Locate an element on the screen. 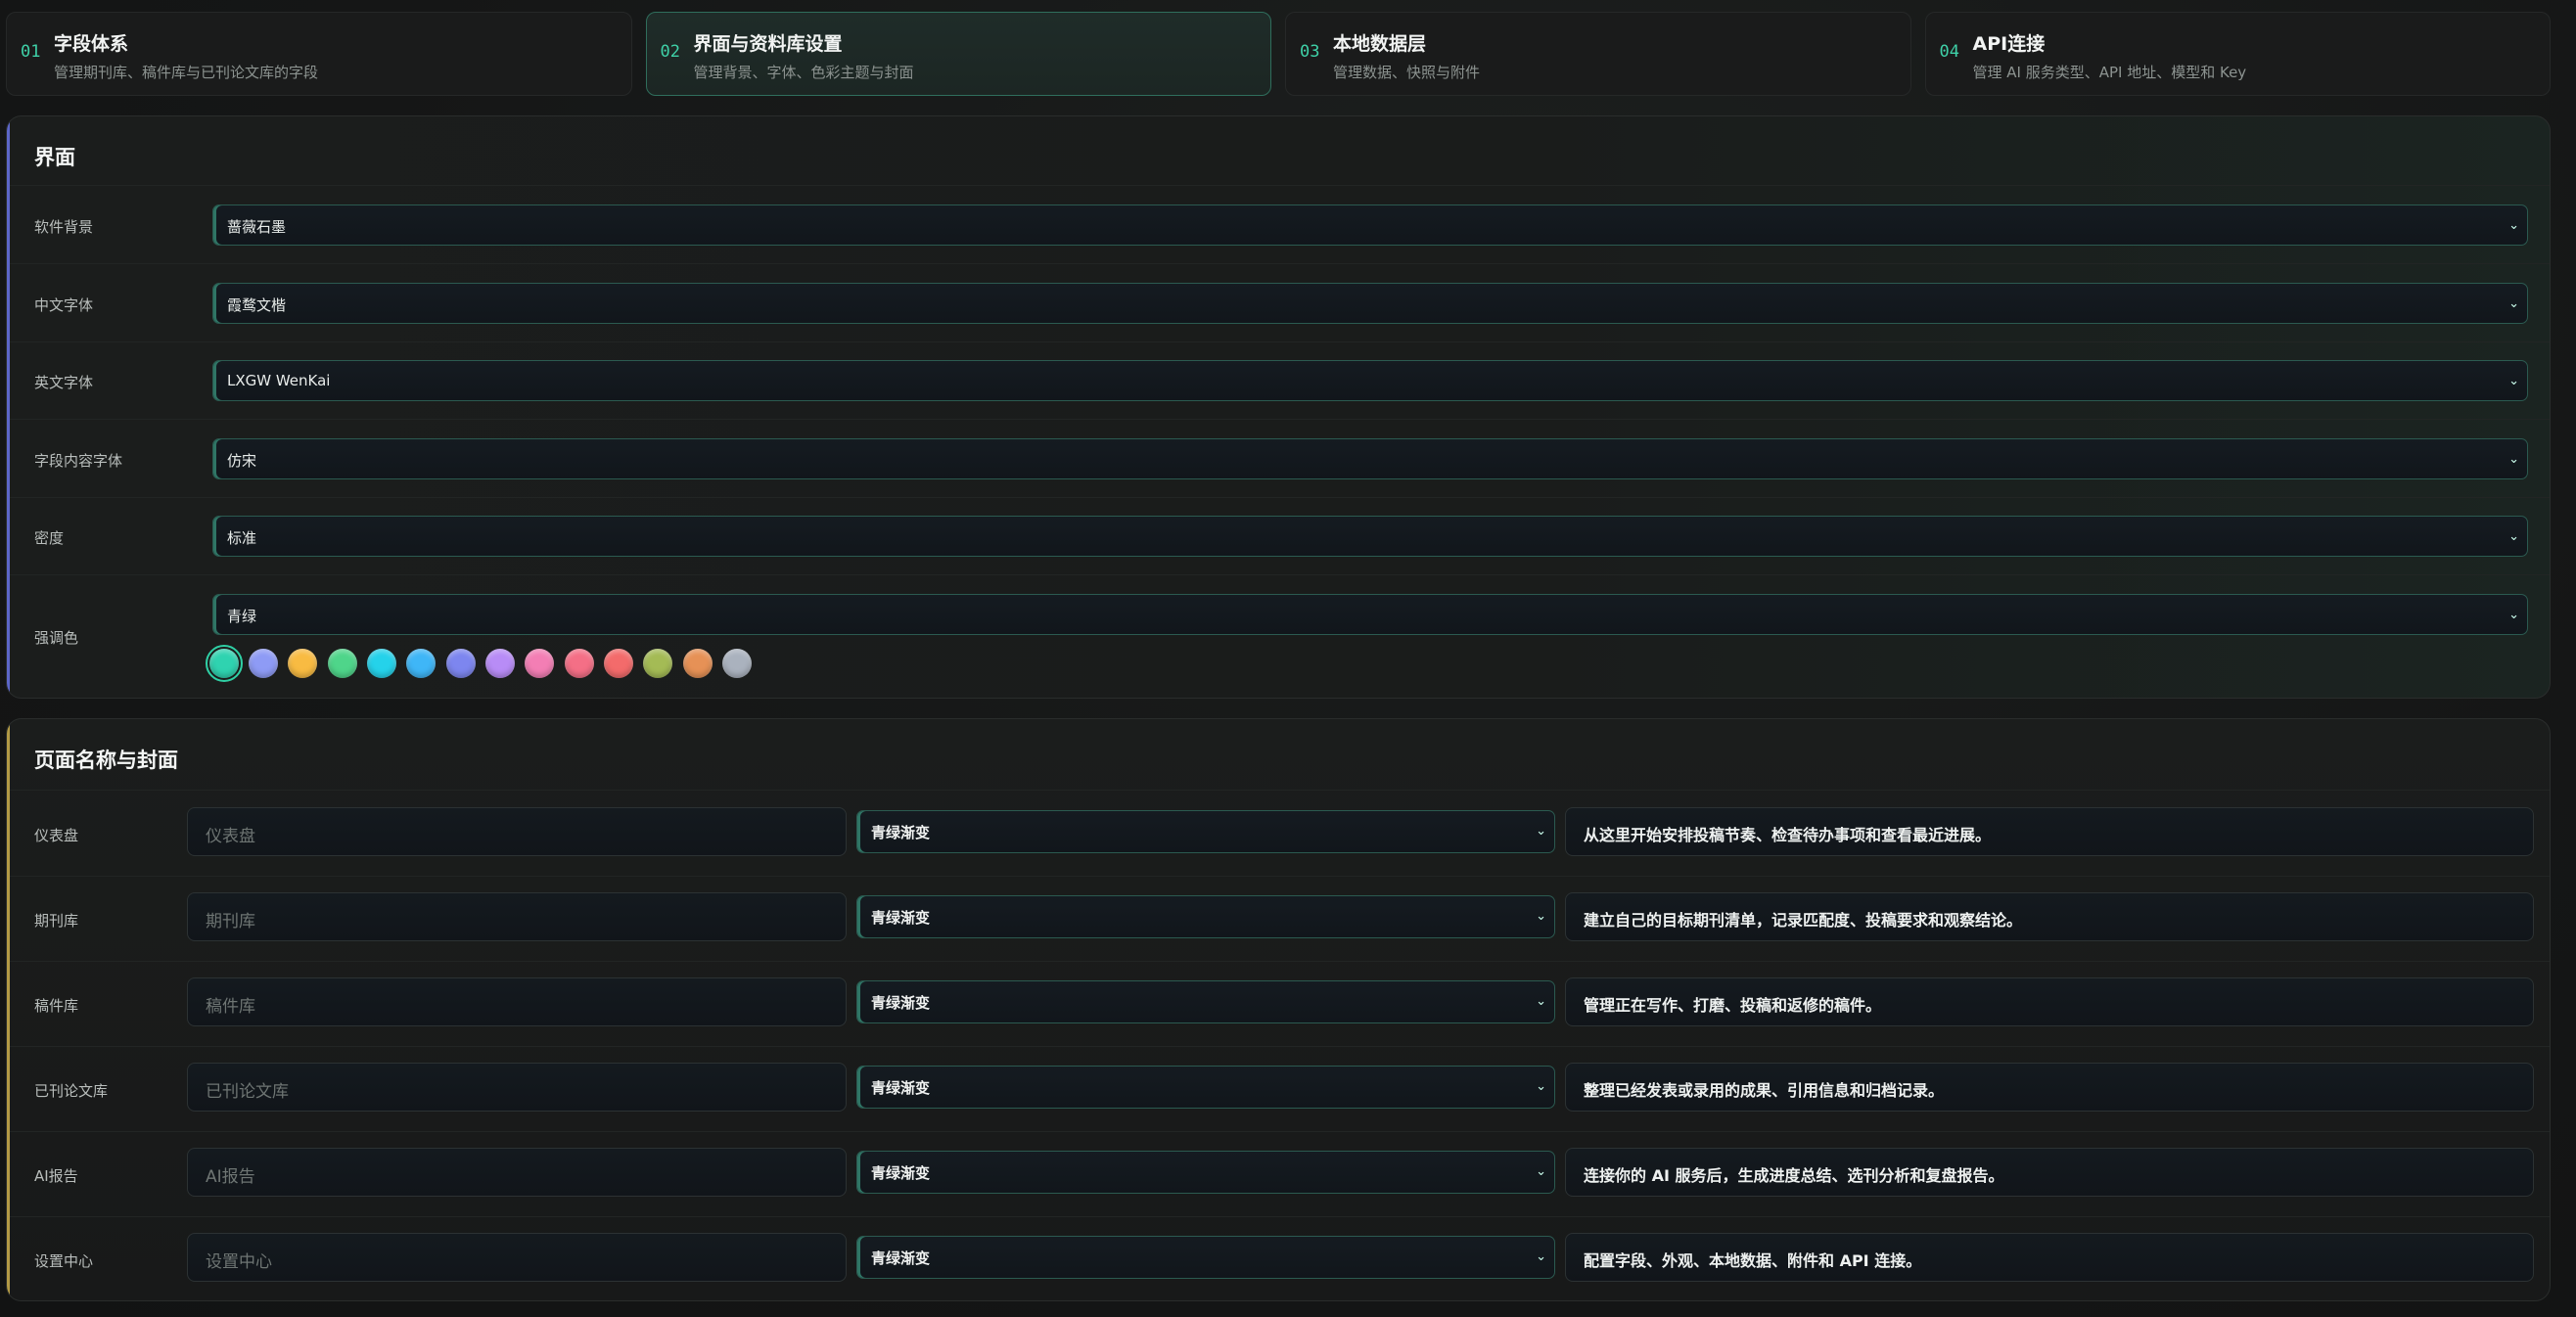 This screenshot has width=2576, height=1317. step-number: 02 is located at coordinates (670, 52).